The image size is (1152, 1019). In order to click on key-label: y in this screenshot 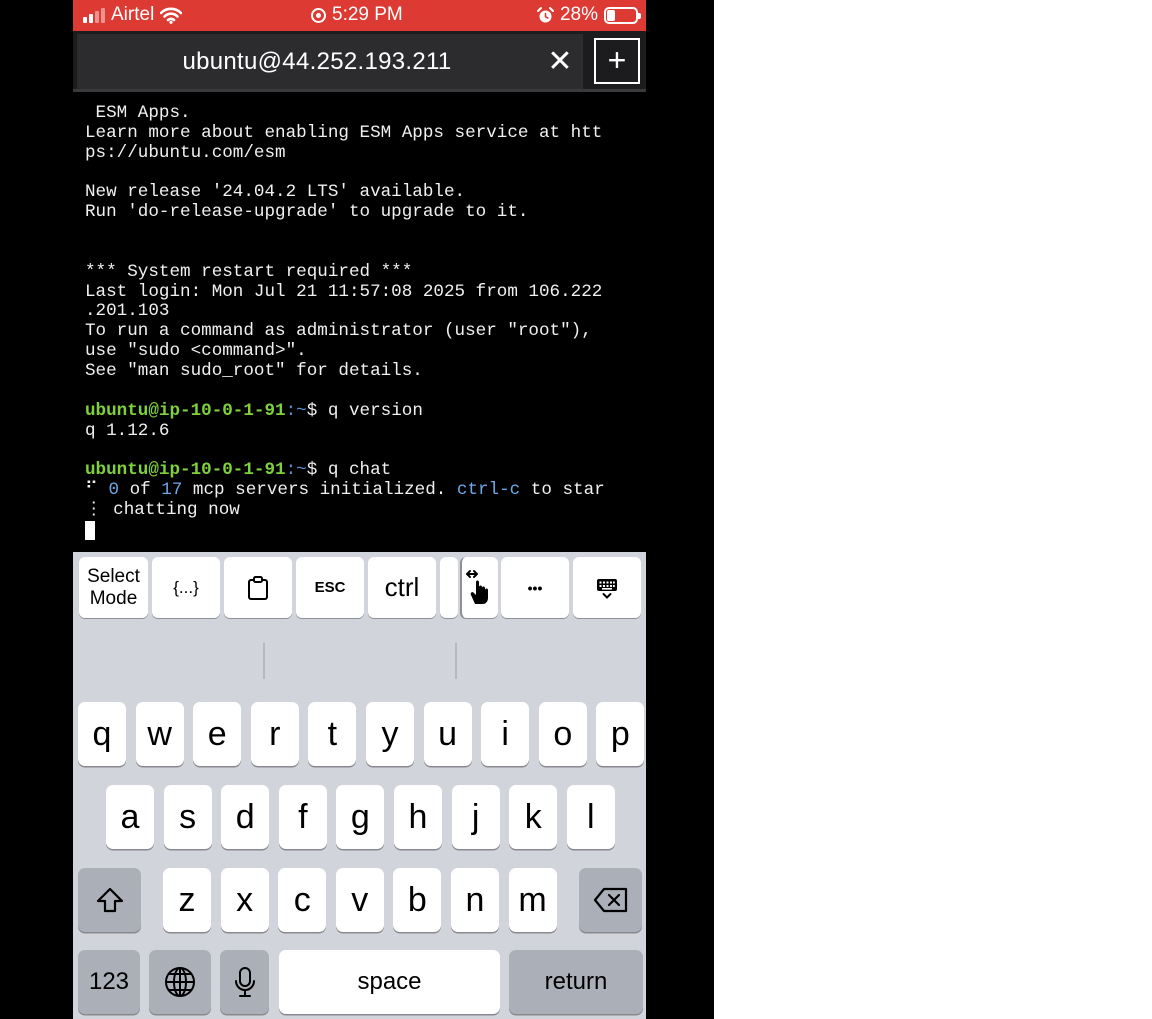, I will do `click(390, 733)`.